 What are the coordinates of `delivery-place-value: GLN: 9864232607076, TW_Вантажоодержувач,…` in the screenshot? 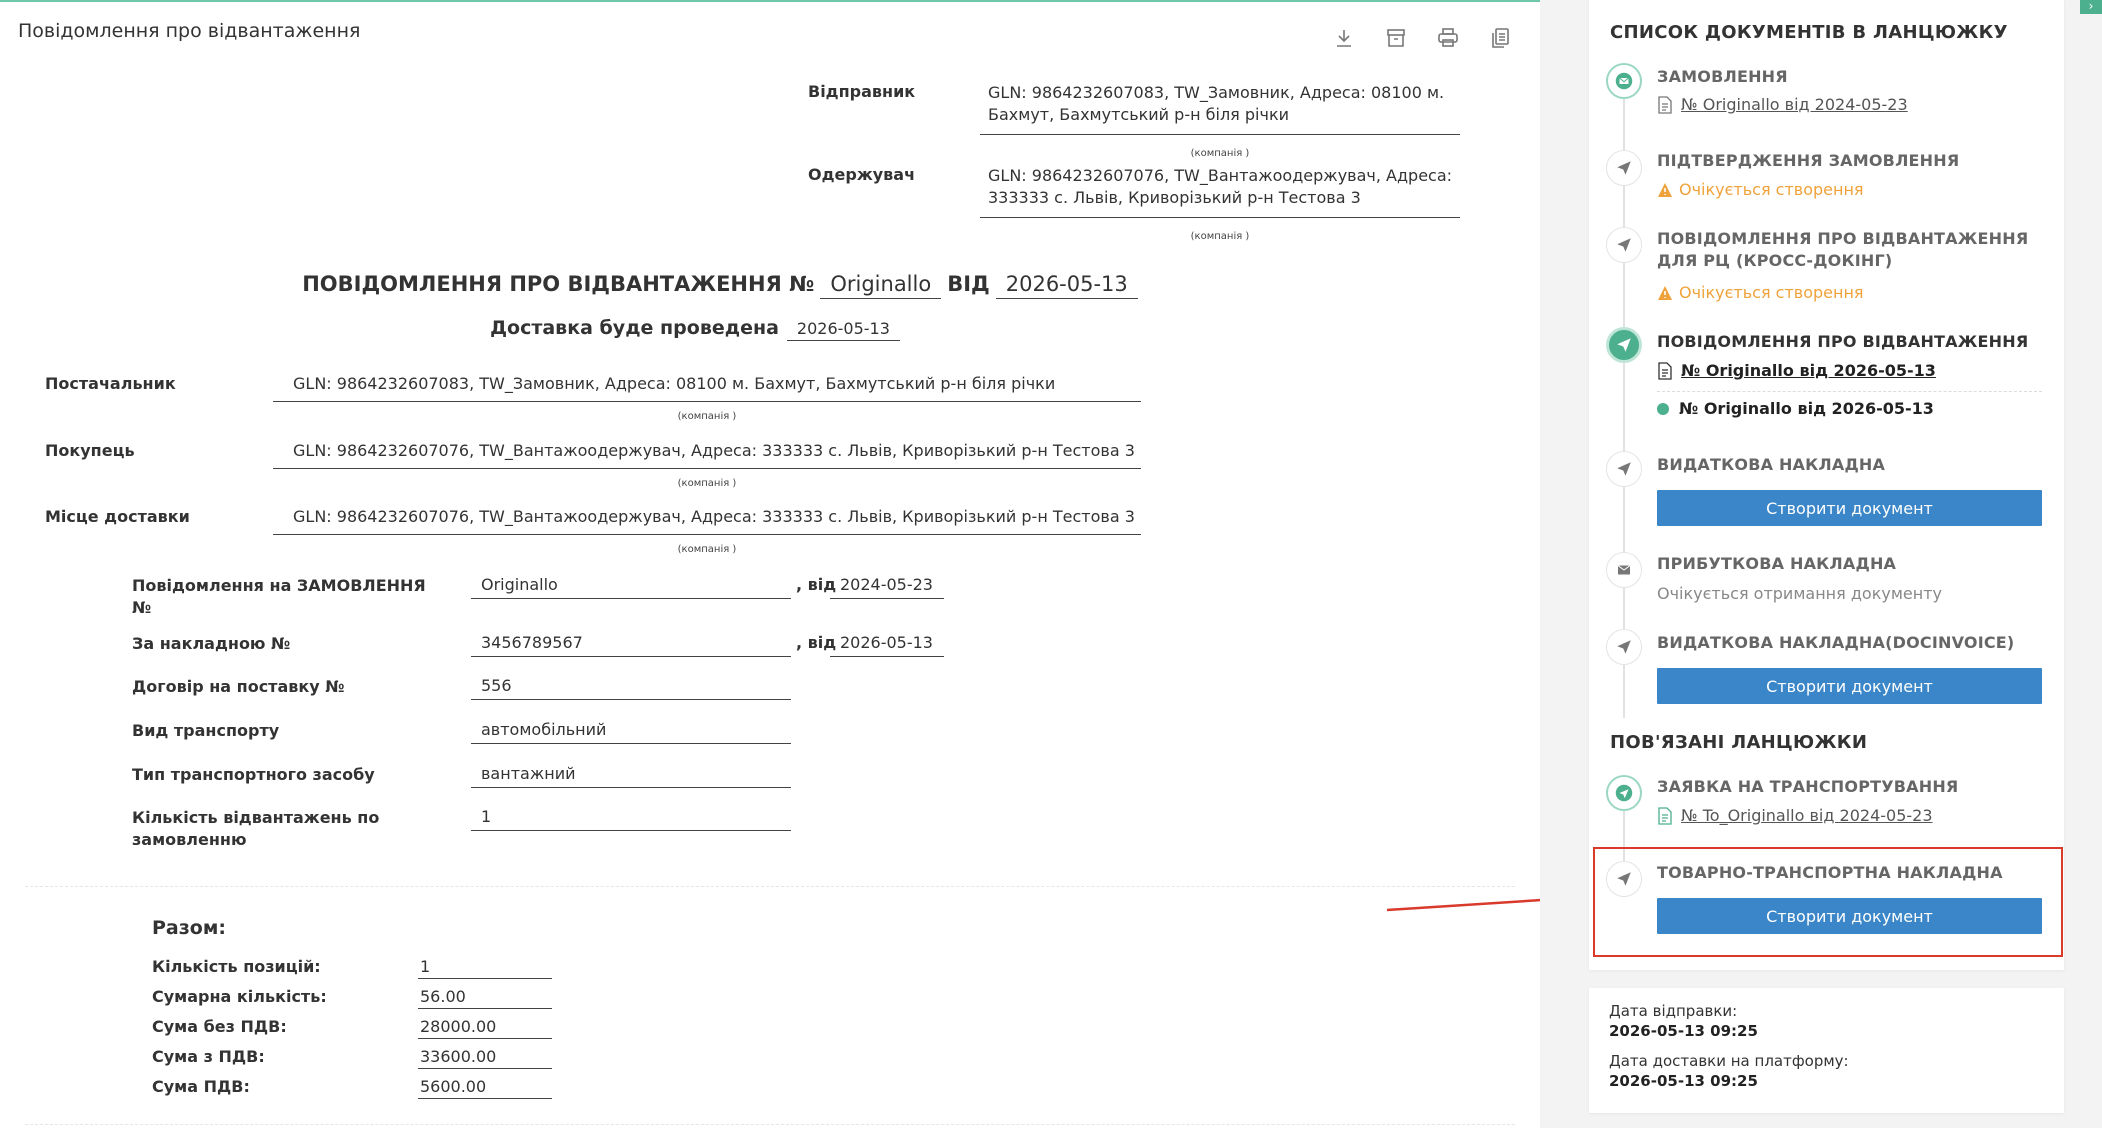 It's located at (707, 521).